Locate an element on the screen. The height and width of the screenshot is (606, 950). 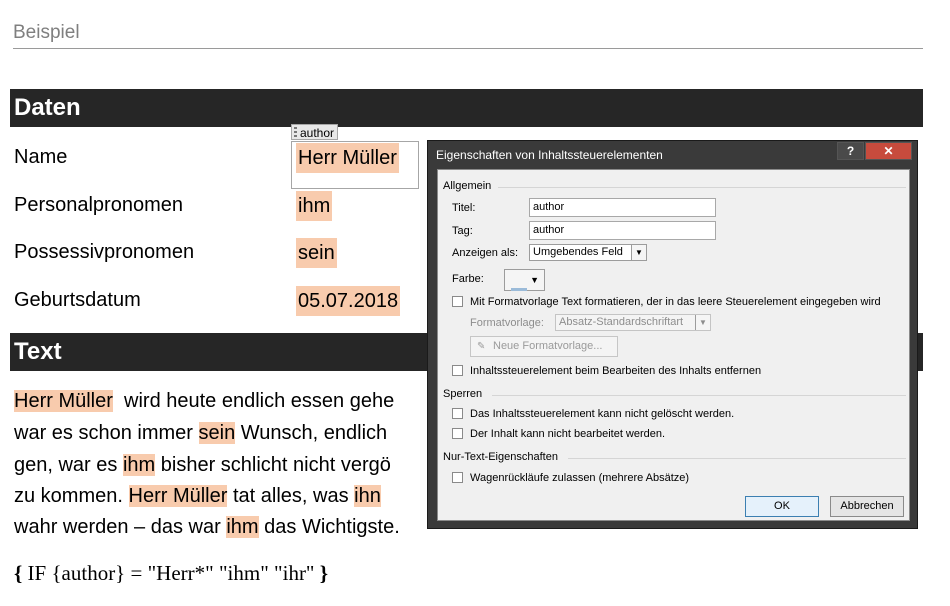
new-style-icon: ✎ is located at coordinates (481, 346).